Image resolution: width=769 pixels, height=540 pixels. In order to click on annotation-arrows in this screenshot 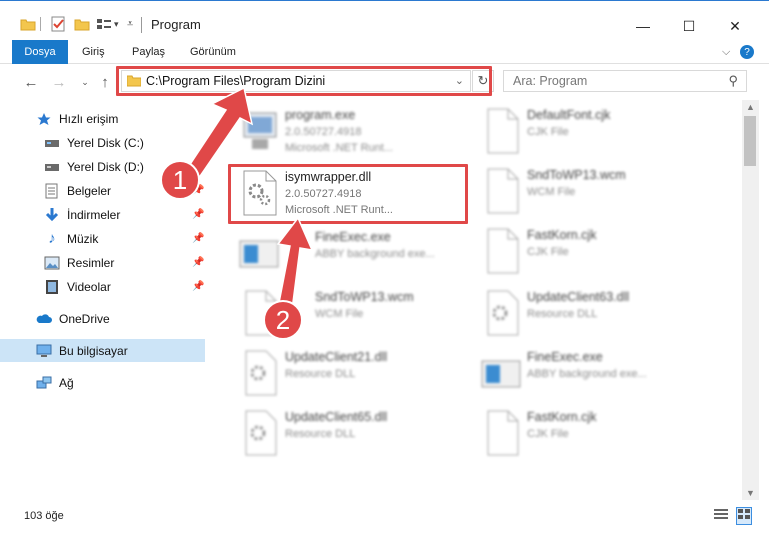, I will do `click(249, 198)`.